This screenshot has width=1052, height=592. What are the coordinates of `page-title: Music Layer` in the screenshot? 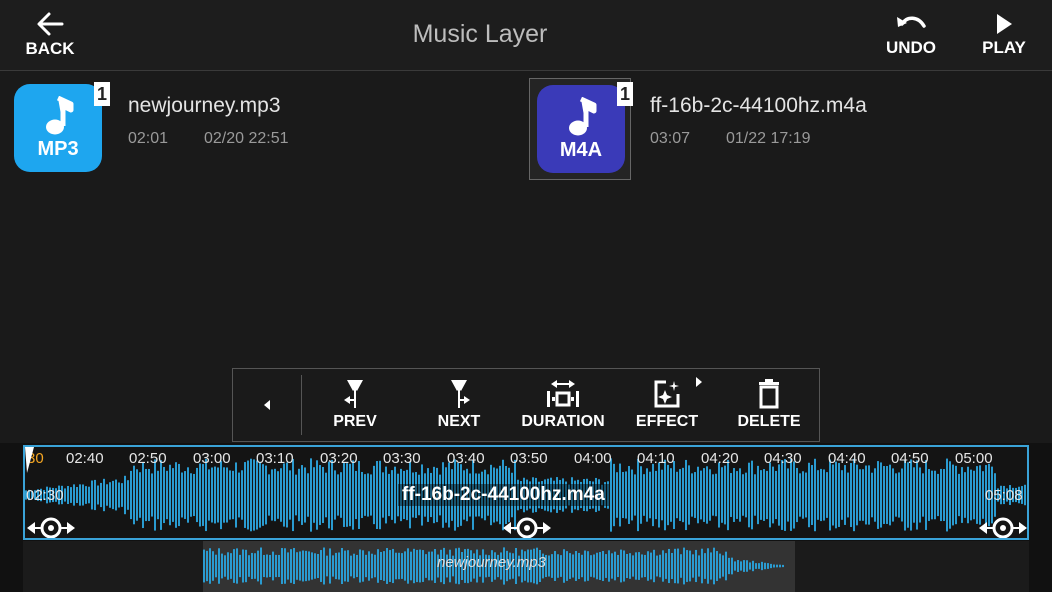 It's located at (480, 34).